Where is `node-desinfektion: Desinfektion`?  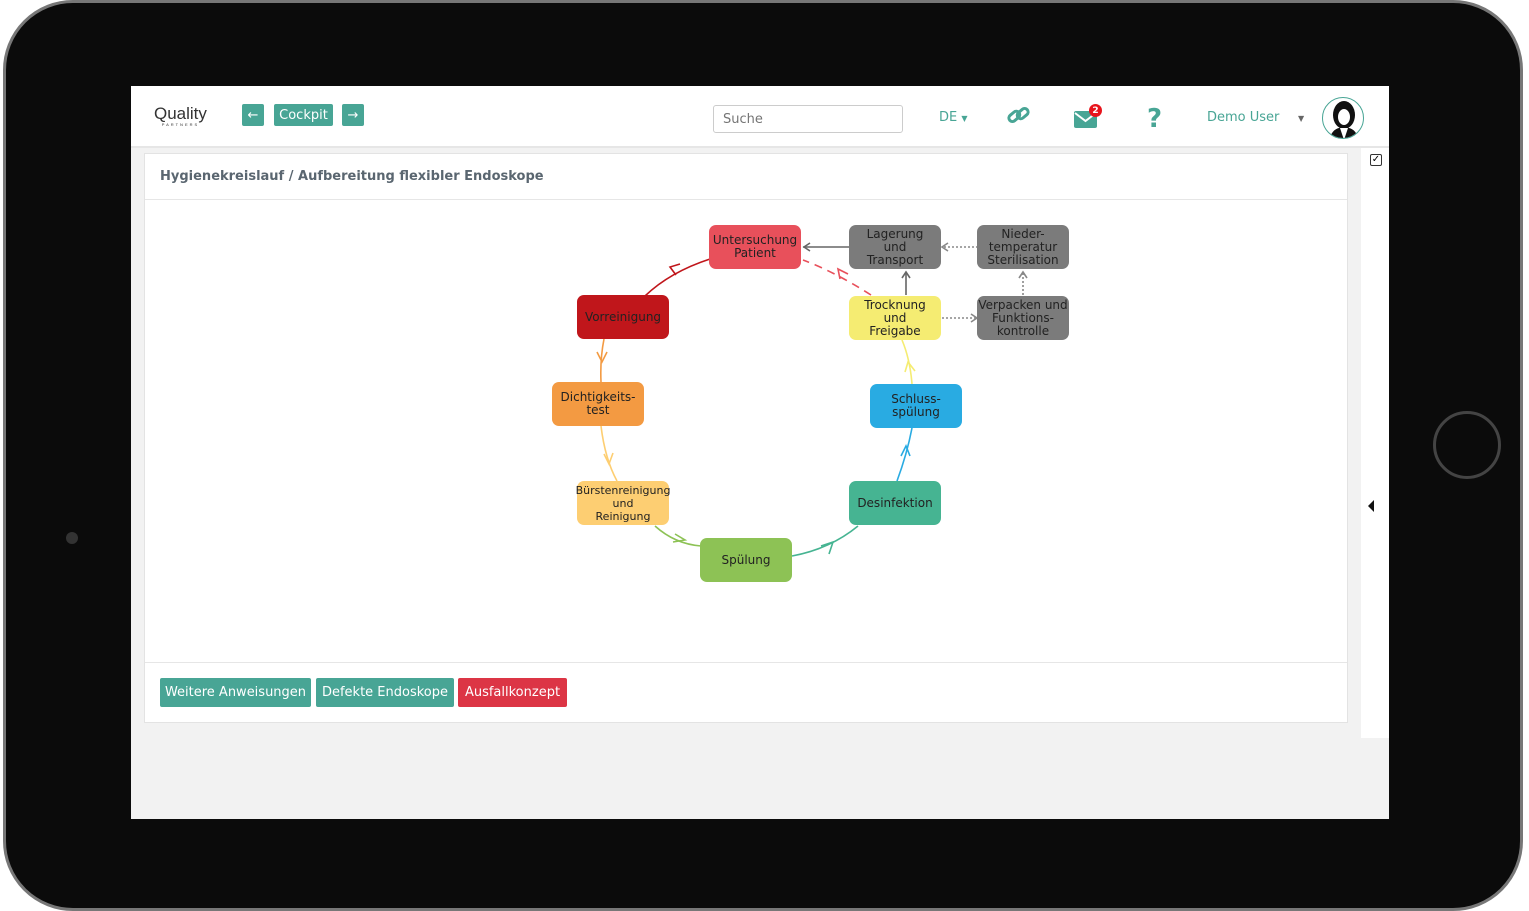 node-desinfektion: Desinfektion is located at coordinates (895, 503).